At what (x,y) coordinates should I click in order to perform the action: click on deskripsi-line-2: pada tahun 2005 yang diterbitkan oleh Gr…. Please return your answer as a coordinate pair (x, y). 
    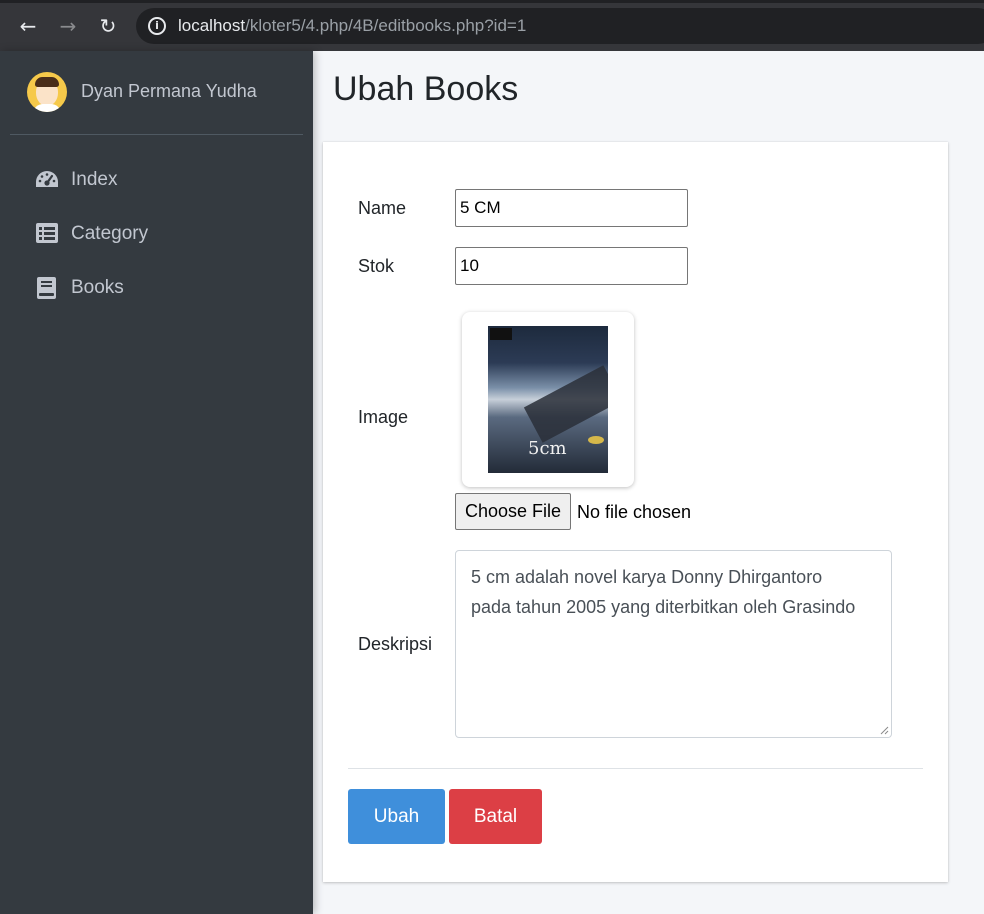
    Looking at the image, I should click on (663, 607).